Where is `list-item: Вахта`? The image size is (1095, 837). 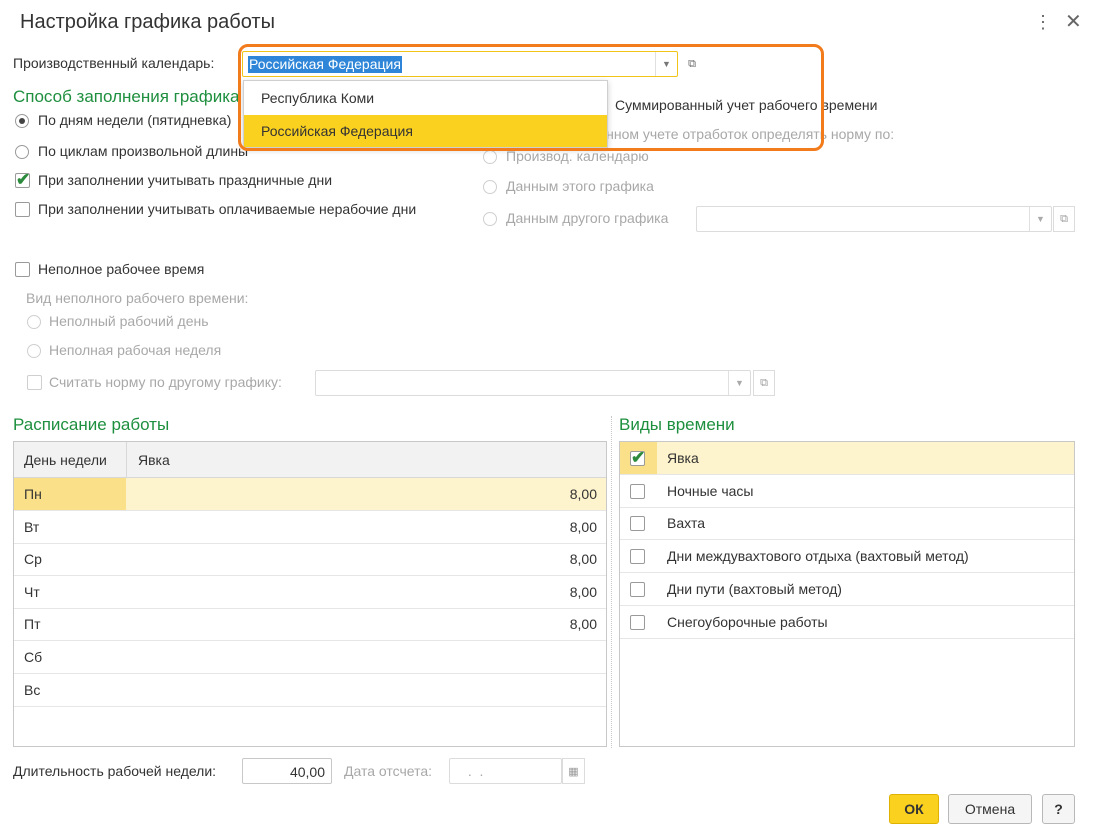
list-item: Вахта is located at coordinates (847, 524).